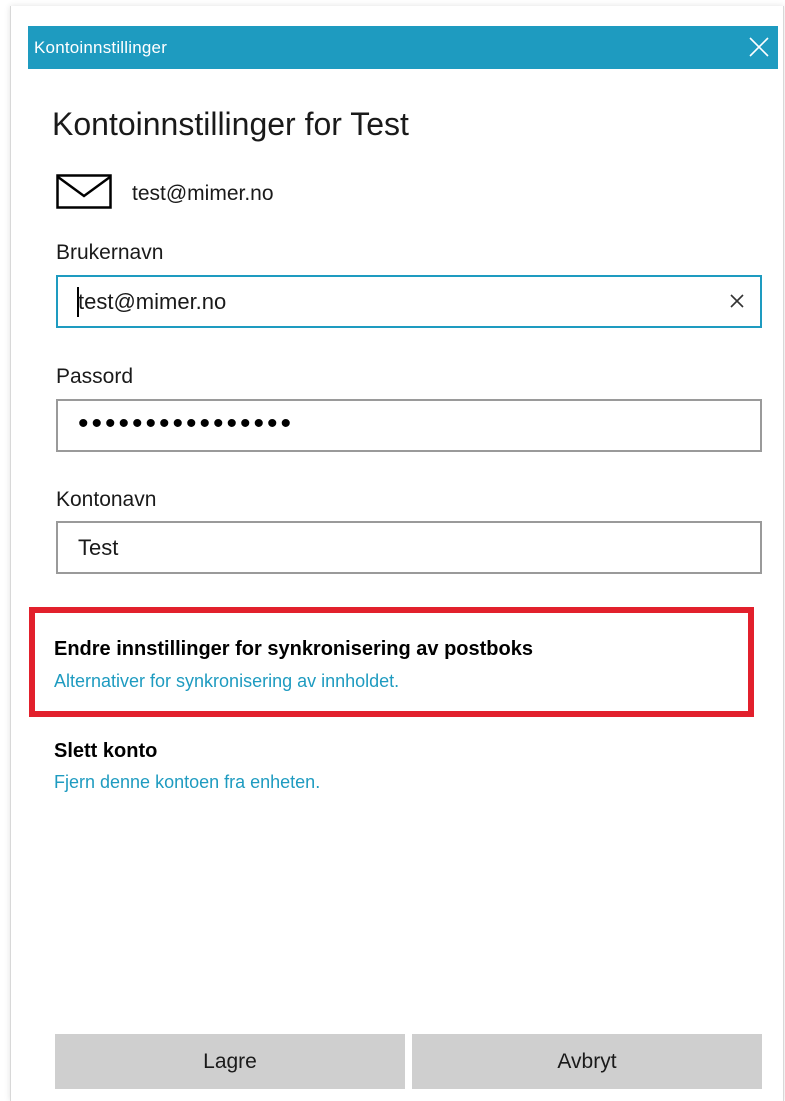  What do you see at coordinates (98, 547) in the screenshot?
I see `account-name-value: Test` at bounding box center [98, 547].